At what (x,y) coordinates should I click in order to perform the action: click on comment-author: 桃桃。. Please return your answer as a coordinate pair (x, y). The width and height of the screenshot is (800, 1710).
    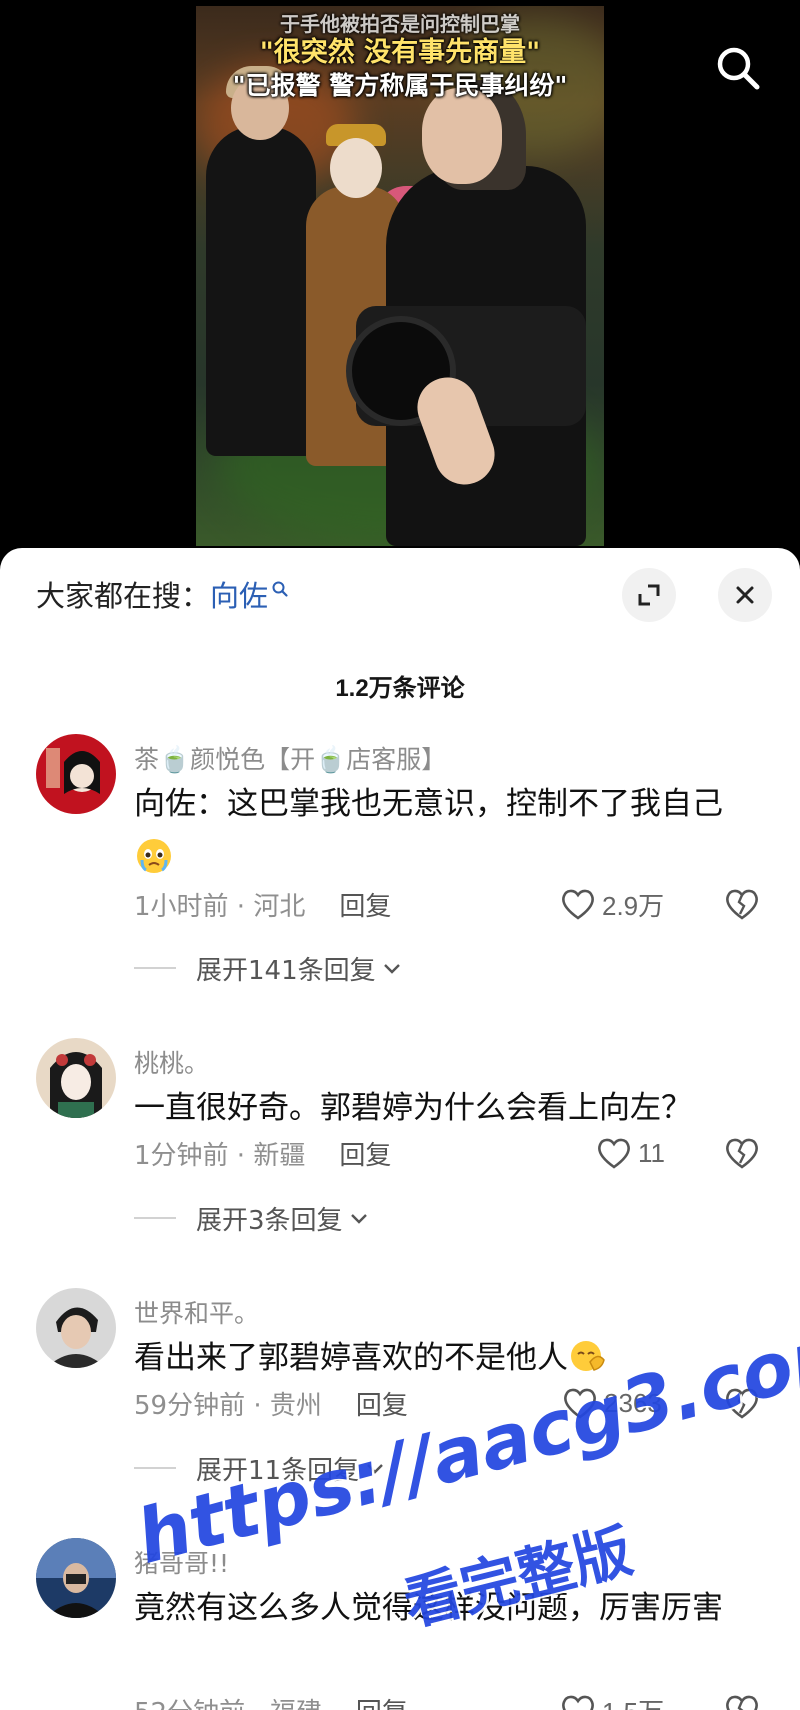
    Looking at the image, I should click on (171, 1062).